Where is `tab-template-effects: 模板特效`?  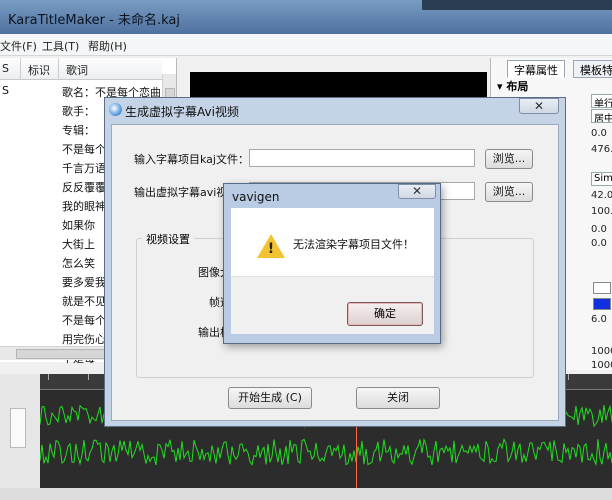 tab-template-effects: 模板特效 is located at coordinates (592, 69).